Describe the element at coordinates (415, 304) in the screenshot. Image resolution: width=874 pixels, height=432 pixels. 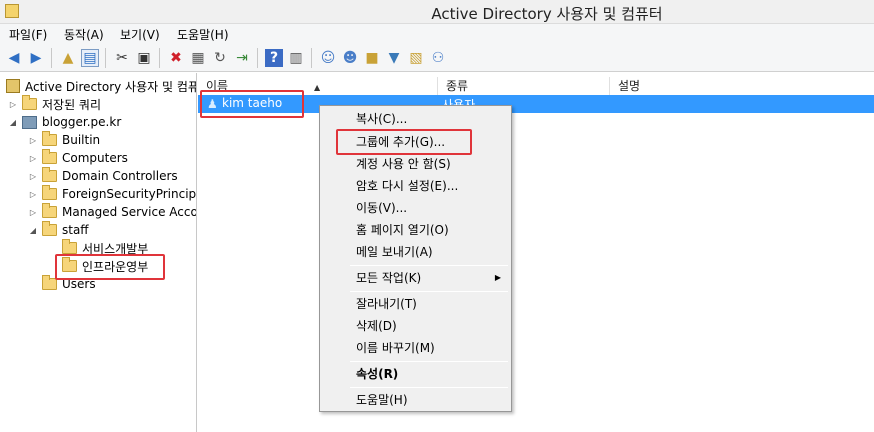
I see `menu-item-cut: 잘라내기(T)` at that location.